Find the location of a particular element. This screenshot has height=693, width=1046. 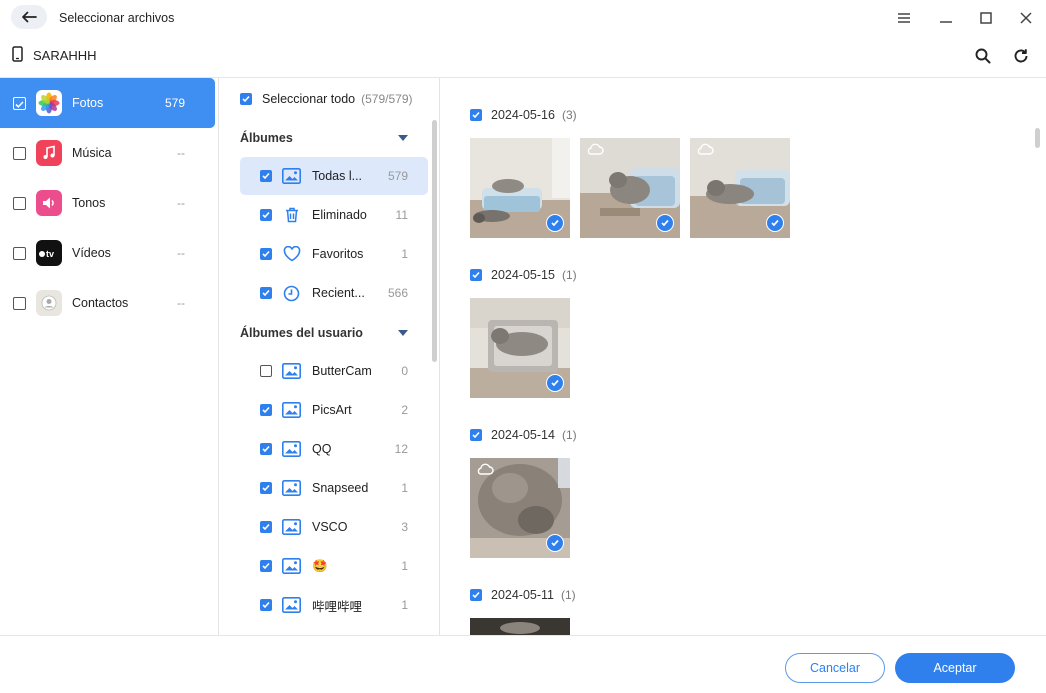

select-all-checkbox is located at coordinates (246, 99).